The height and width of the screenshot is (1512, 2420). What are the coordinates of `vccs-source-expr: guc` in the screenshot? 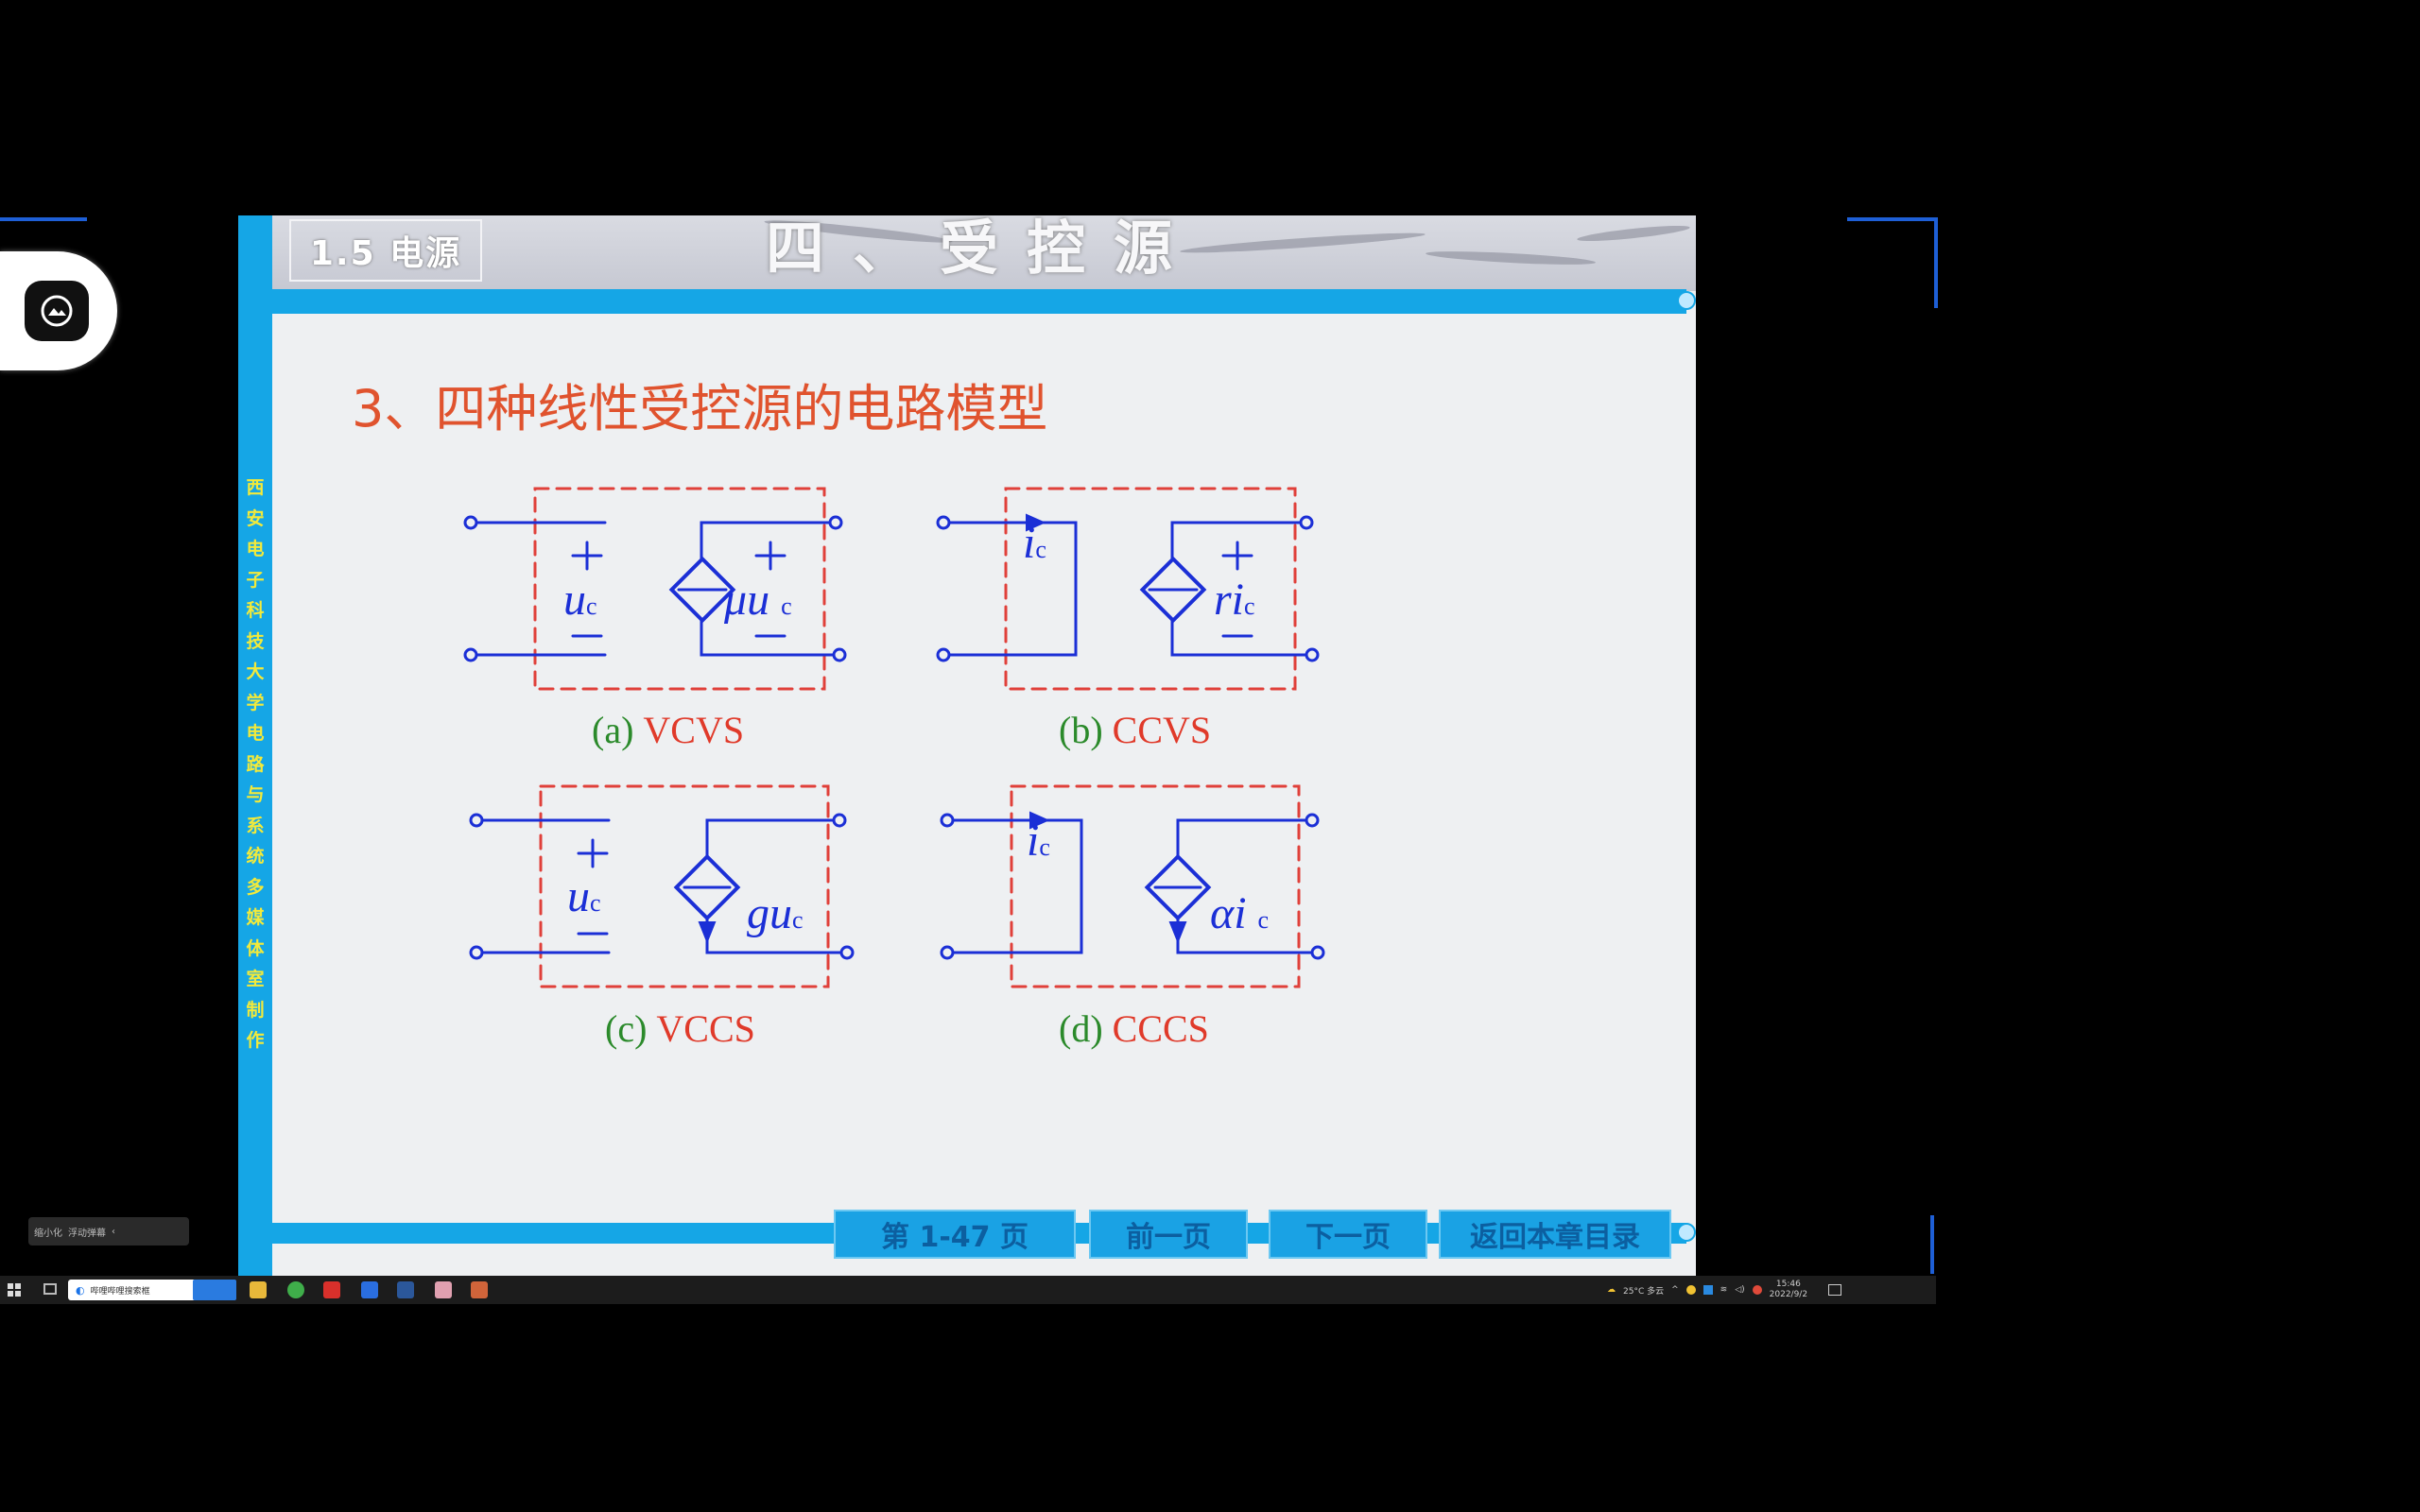 It's located at (775, 913).